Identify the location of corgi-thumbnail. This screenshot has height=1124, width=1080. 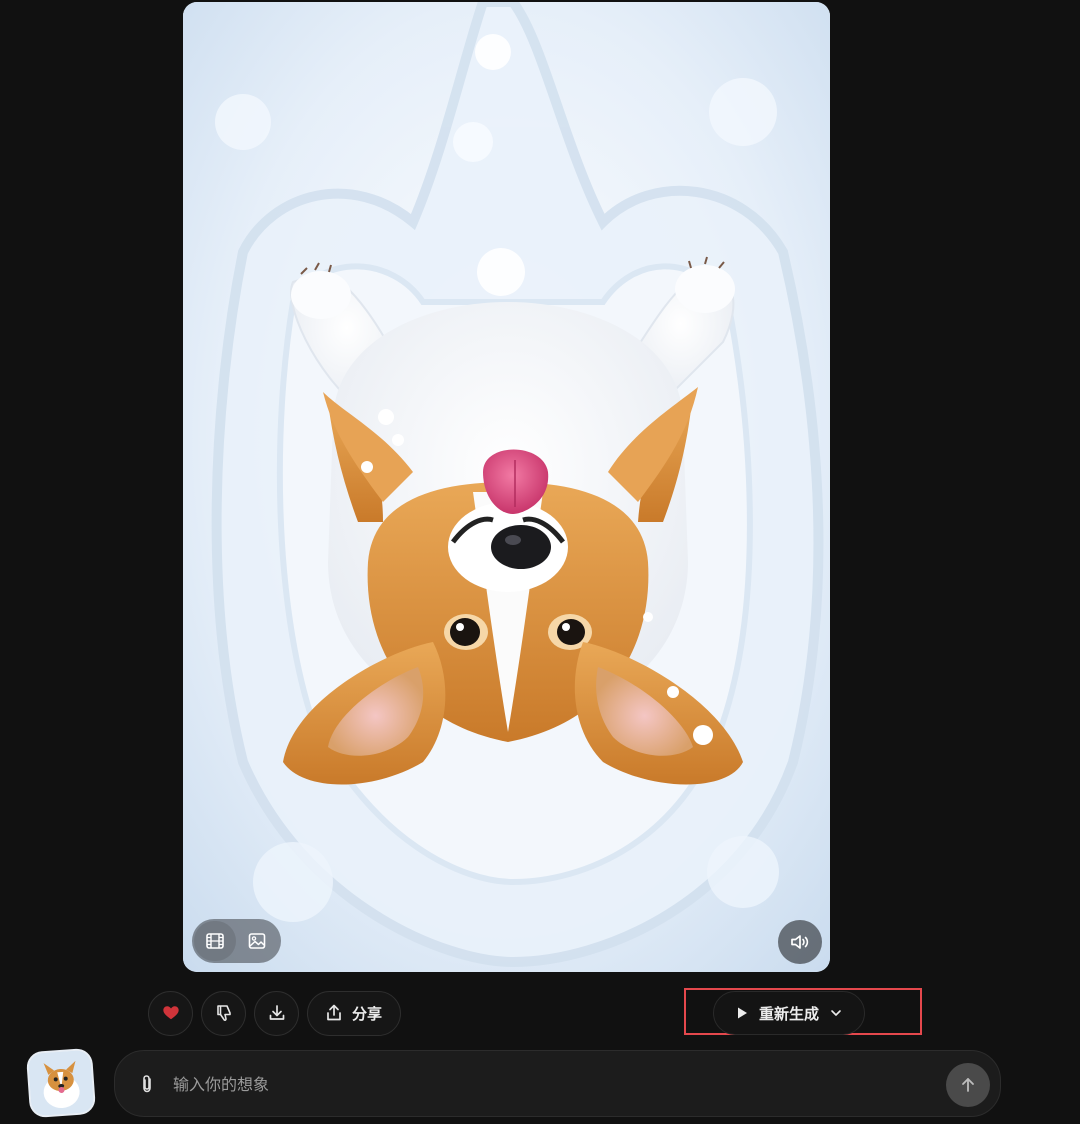
(61, 1083).